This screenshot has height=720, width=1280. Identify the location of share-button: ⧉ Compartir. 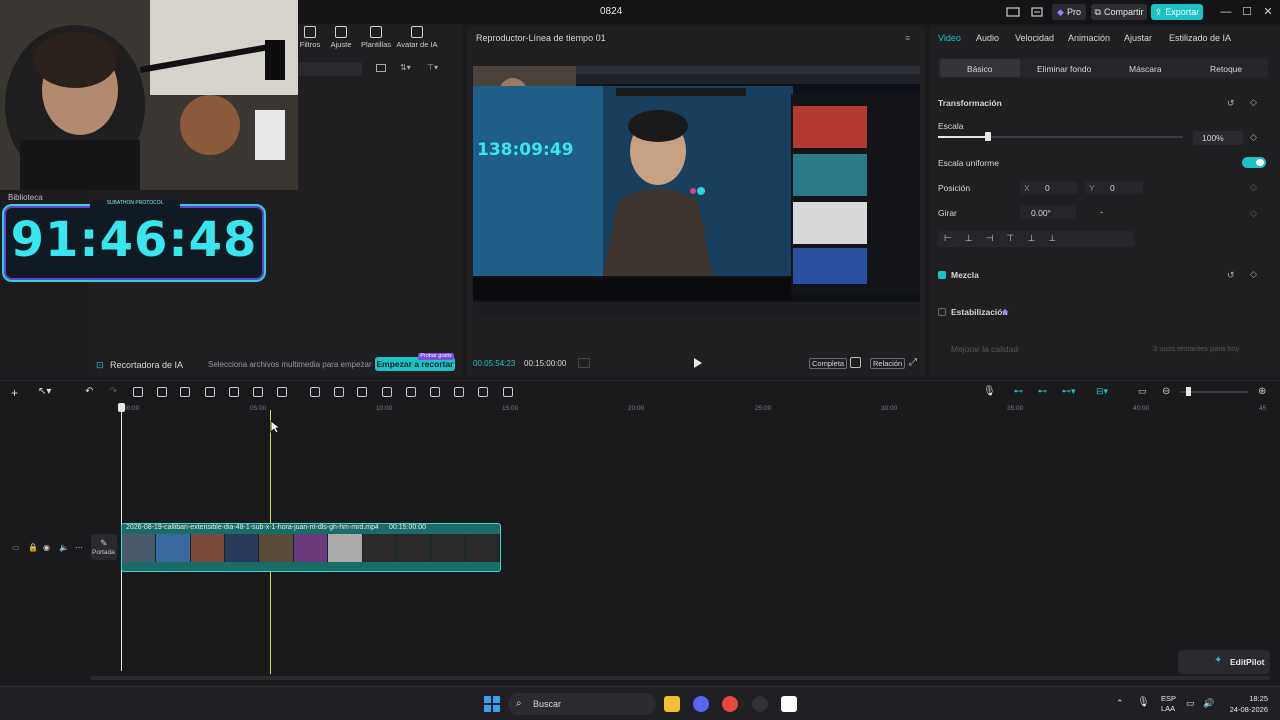
(1119, 12).